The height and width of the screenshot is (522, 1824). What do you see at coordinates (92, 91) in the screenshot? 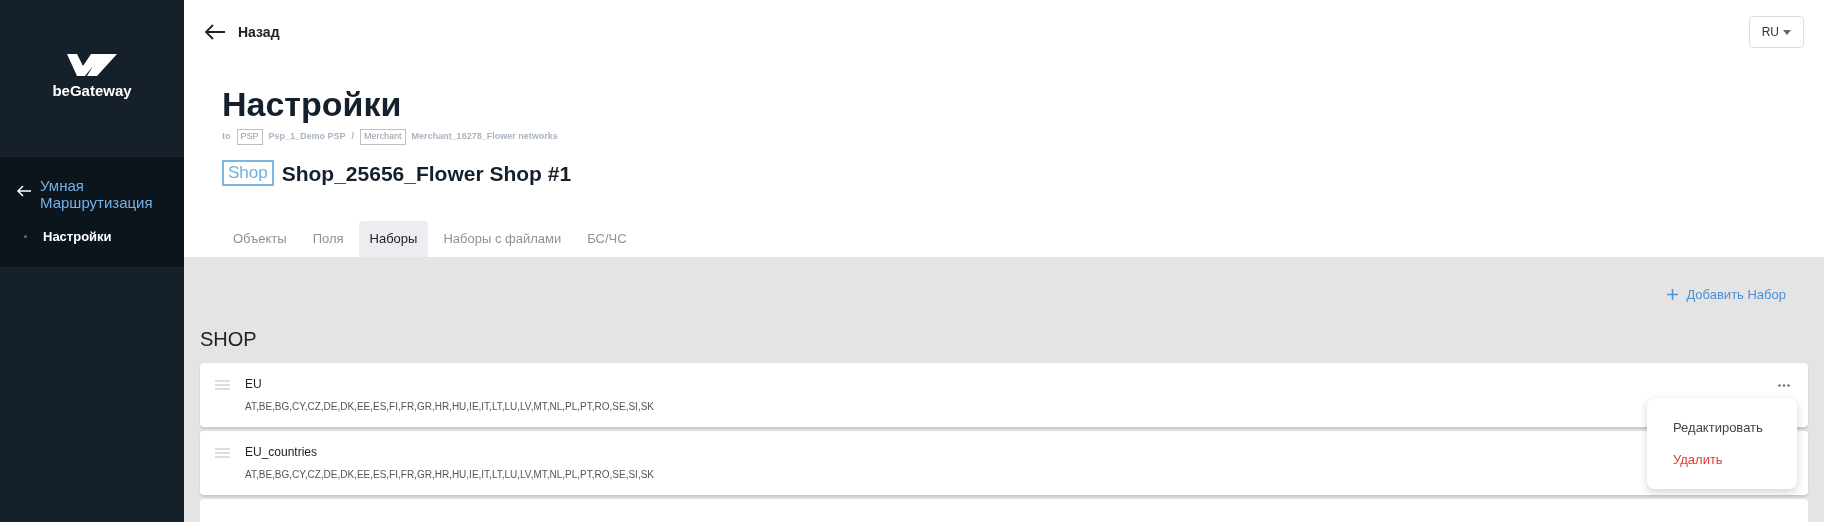
I see `logo-text: beGateway` at bounding box center [92, 91].